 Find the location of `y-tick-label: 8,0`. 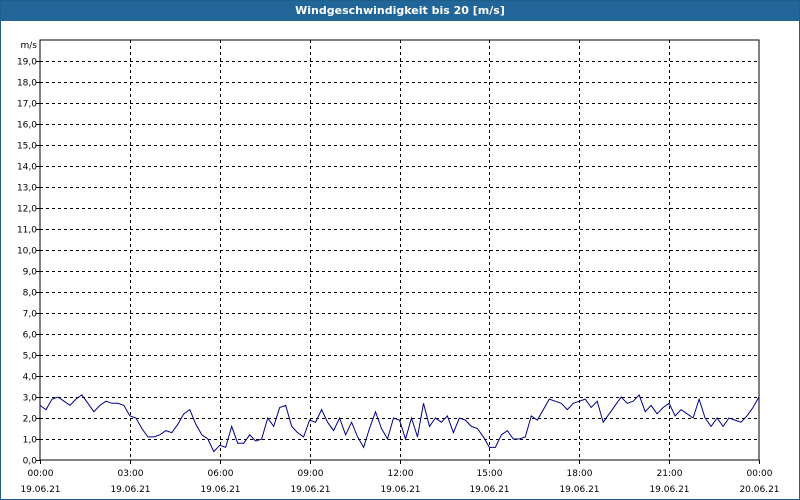

y-tick-label: 8,0 is located at coordinates (30, 294).